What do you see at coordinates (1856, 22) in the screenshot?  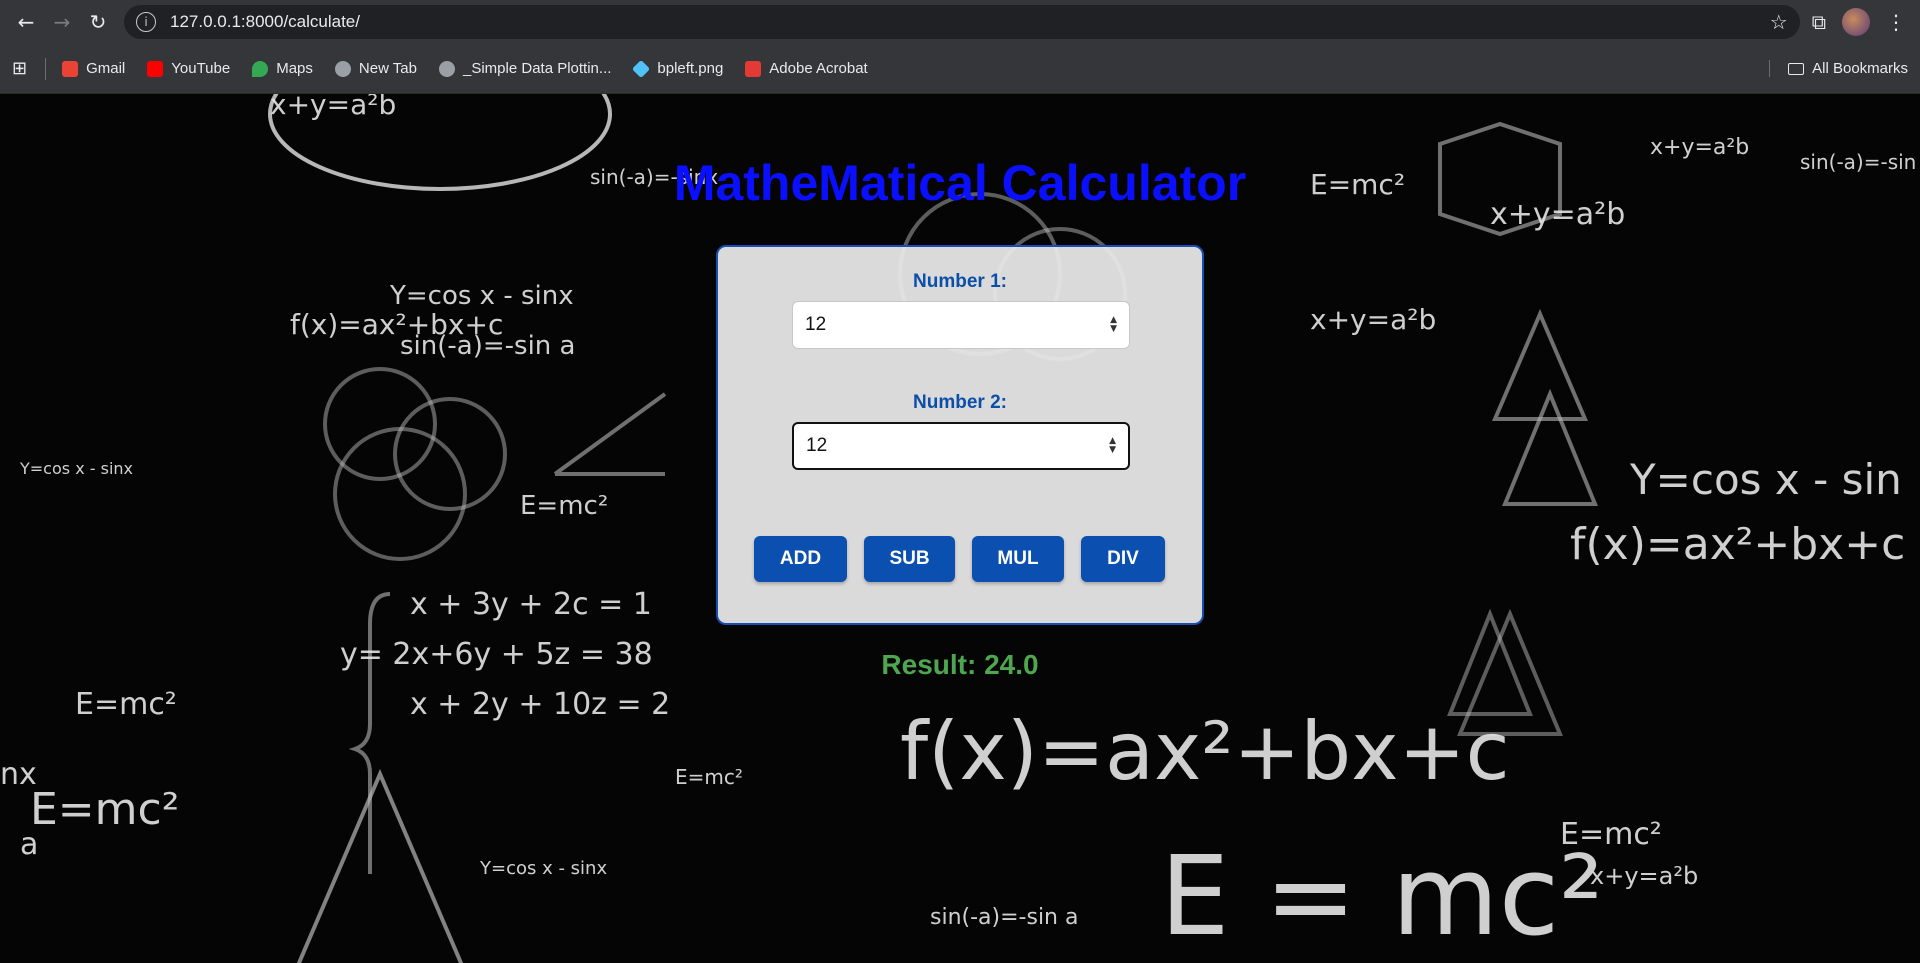 I see `avatar` at bounding box center [1856, 22].